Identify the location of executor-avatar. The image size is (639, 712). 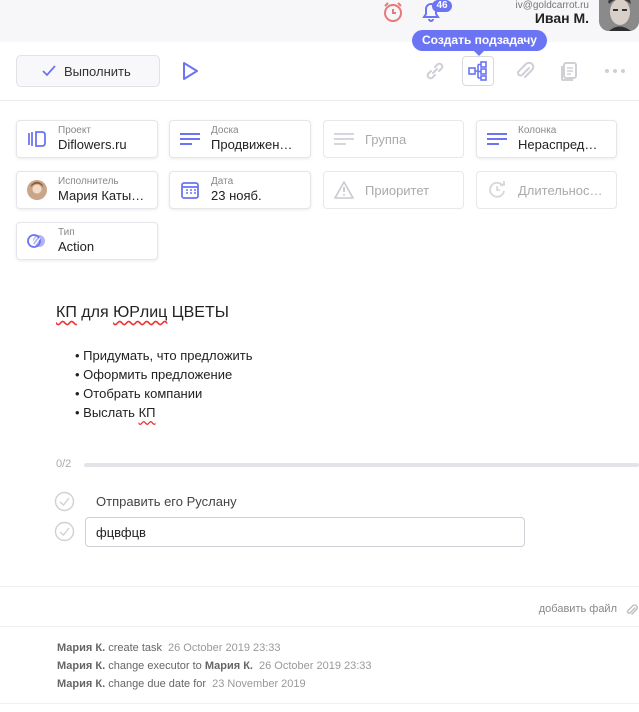
(37, 190).